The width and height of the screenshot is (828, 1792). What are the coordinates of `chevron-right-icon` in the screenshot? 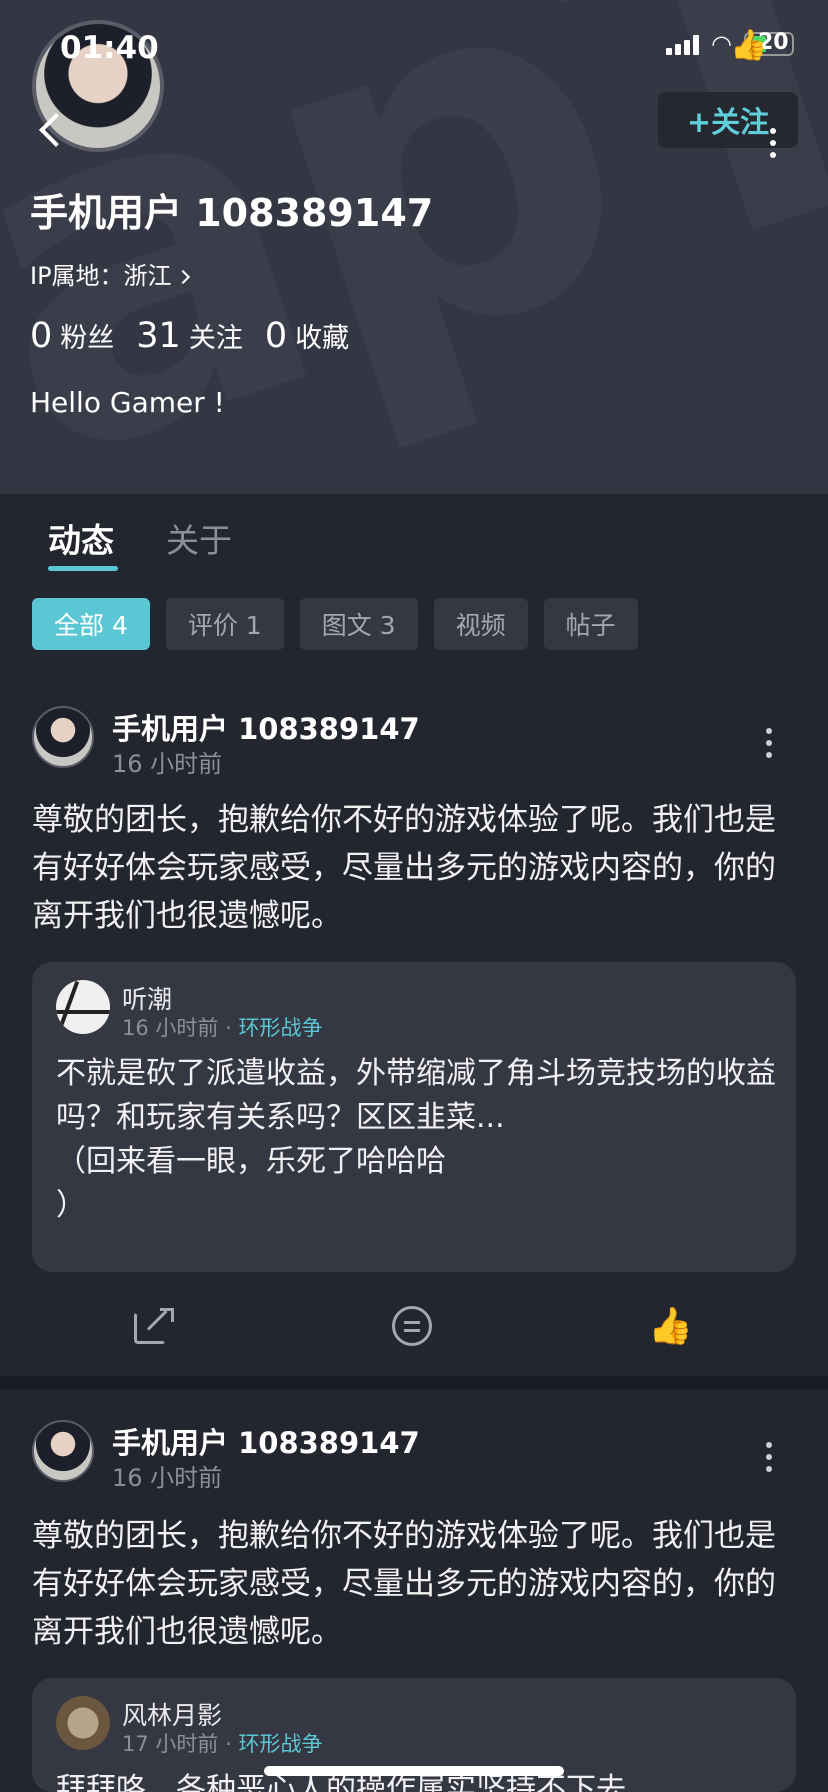 It's located at (182, 277).